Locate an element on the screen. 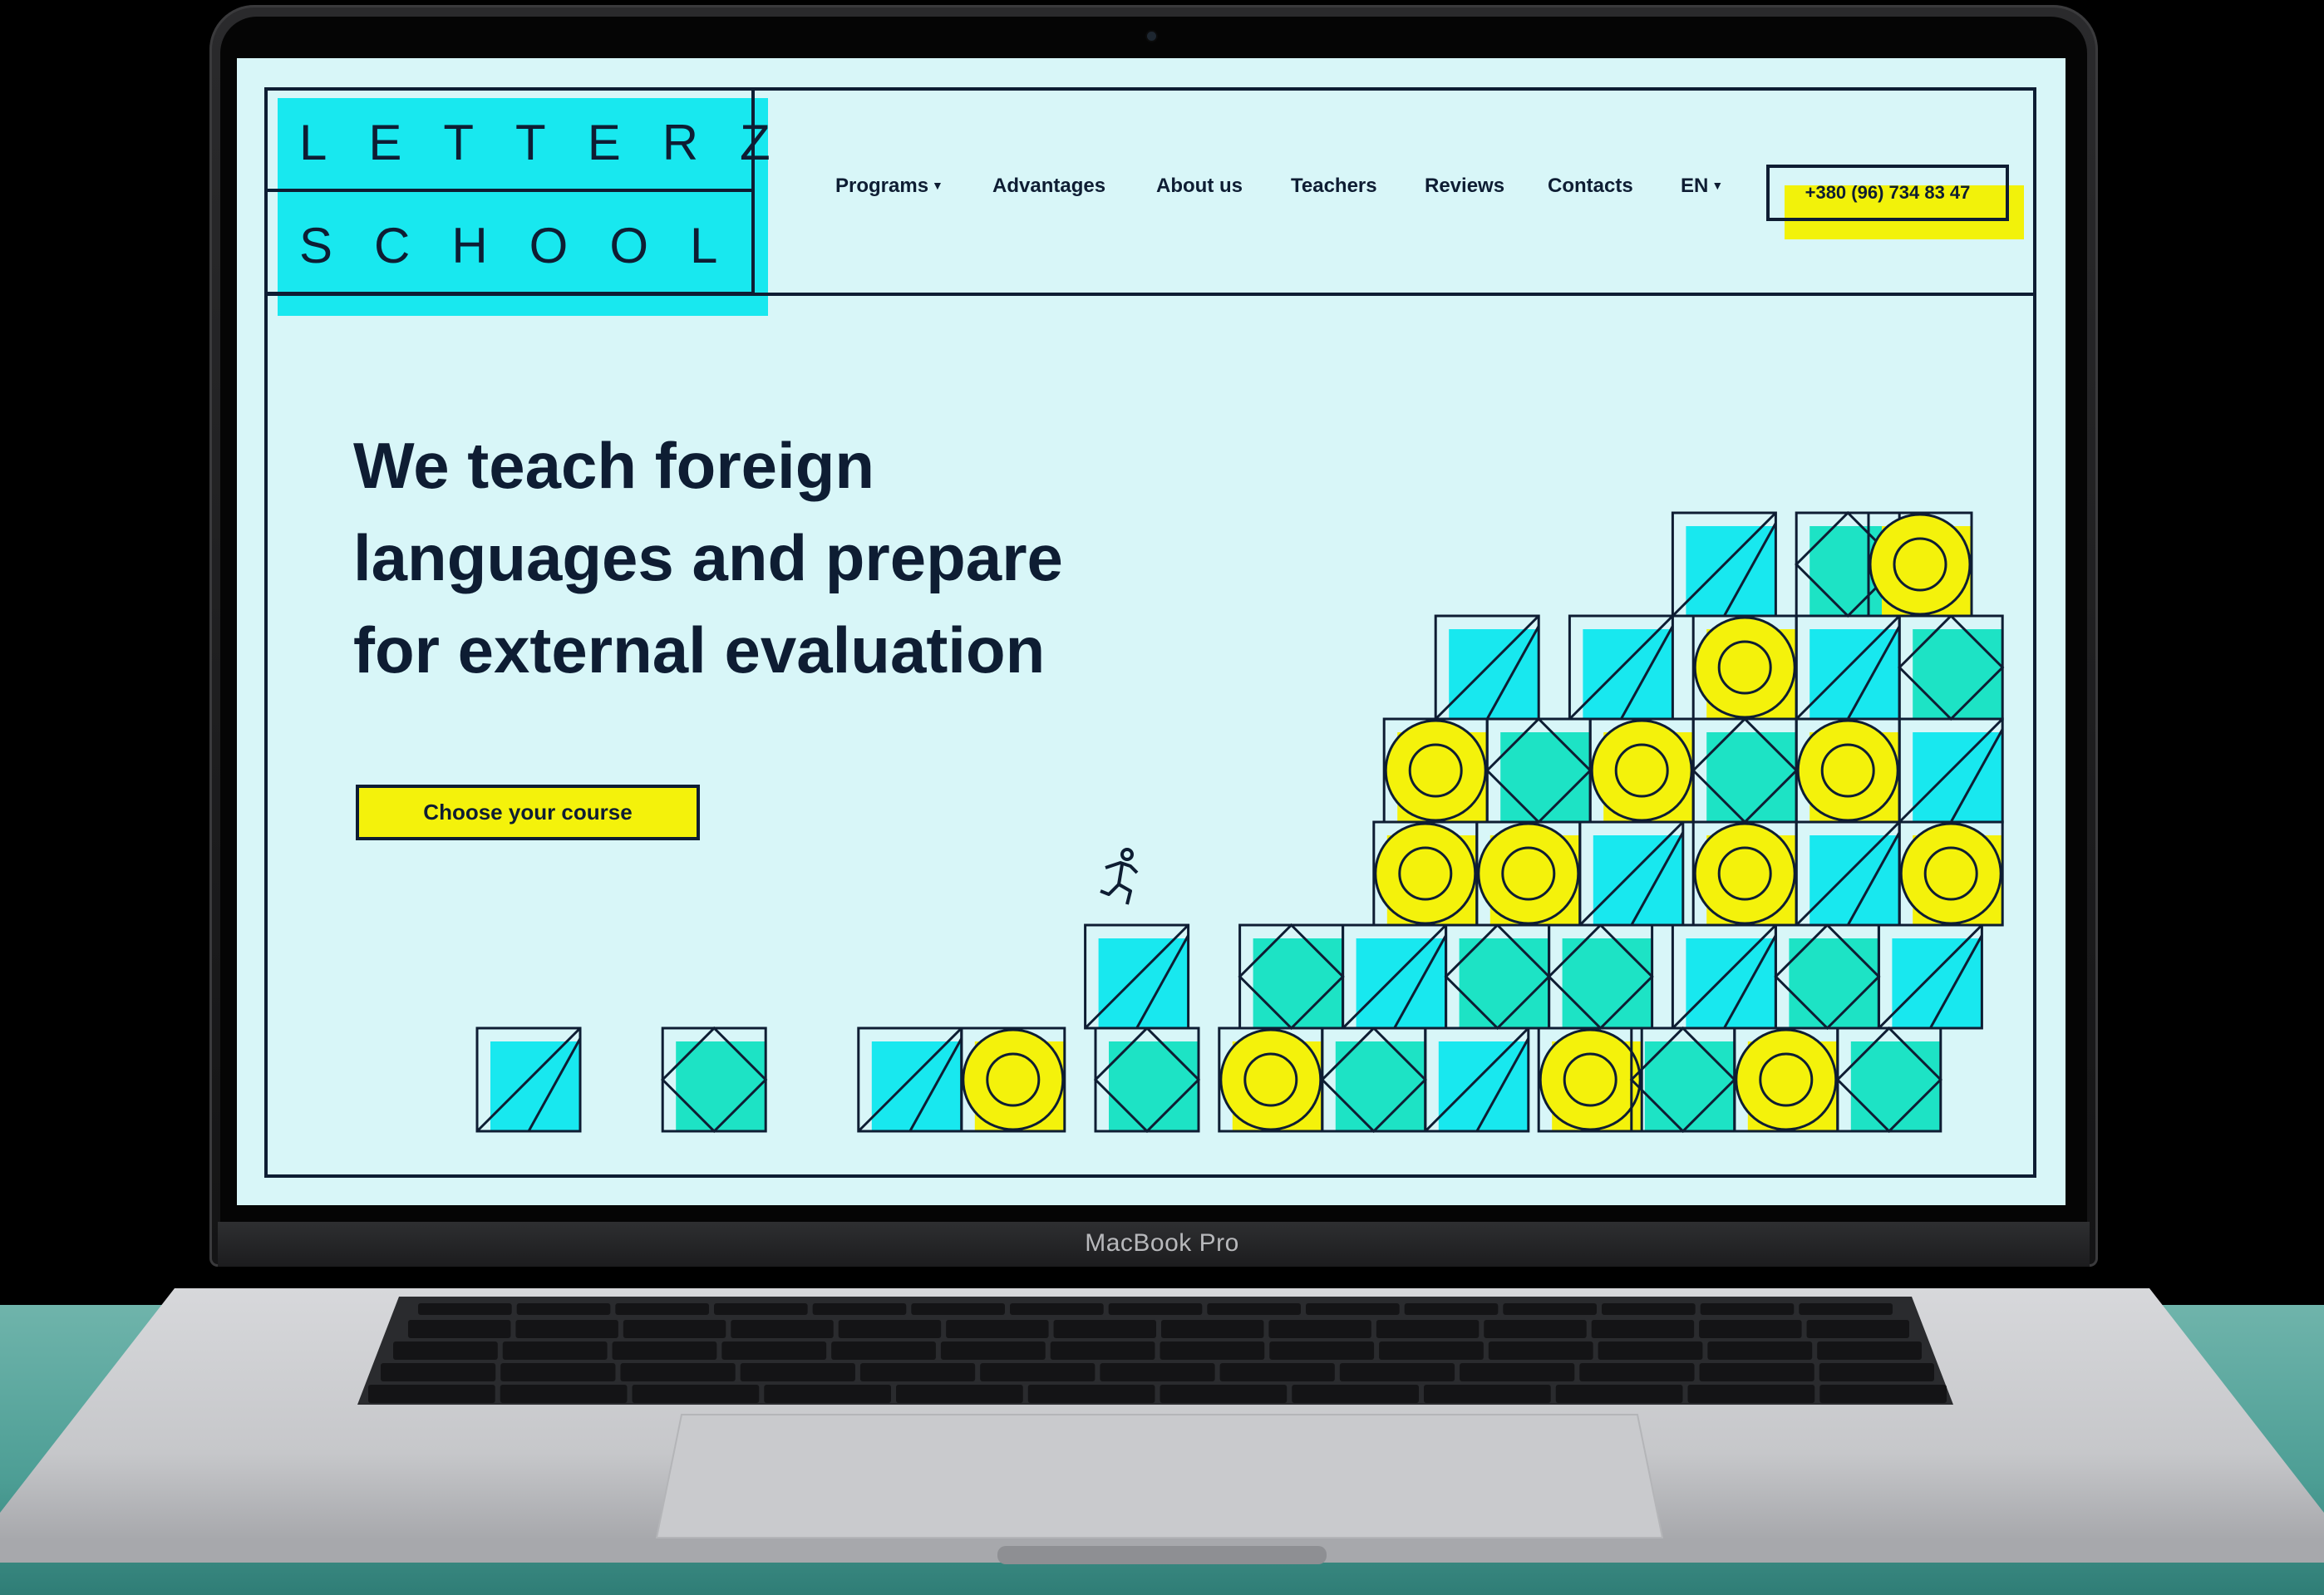 The image size is (2324, 1595). camera-icon is located at coordinates (1151, 36).